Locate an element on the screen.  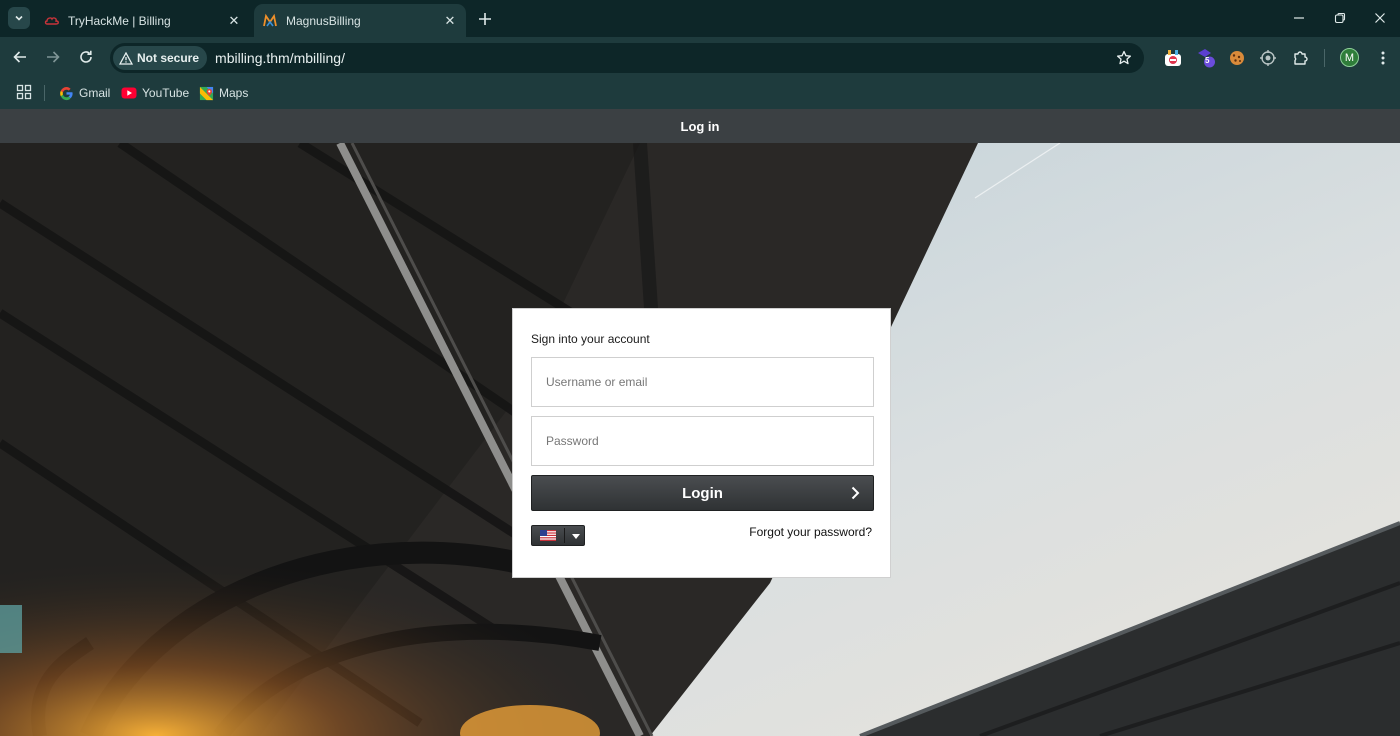
bookmark-maps: Maps is located at coordinates (223, 93).